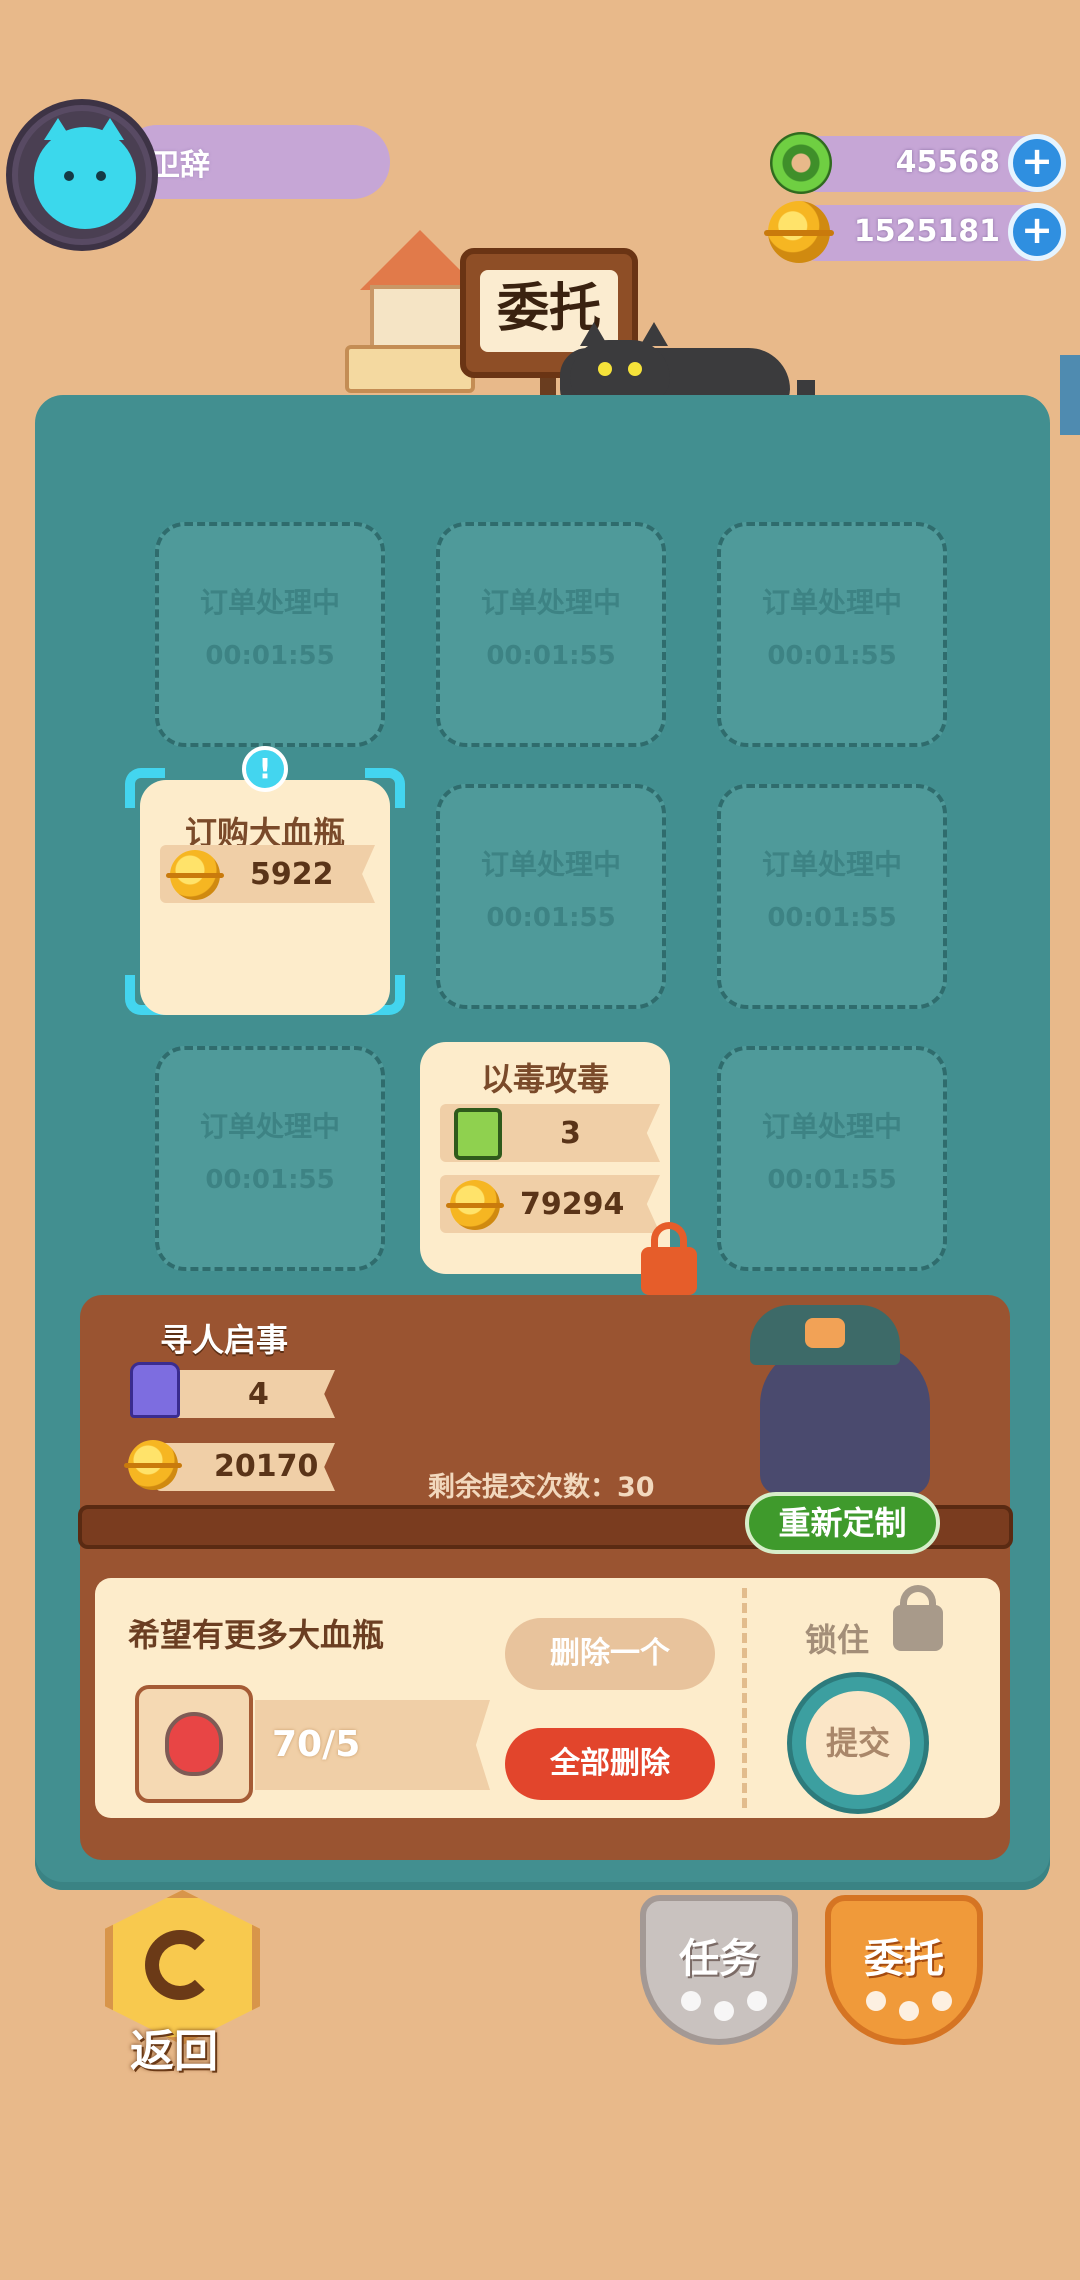 Image resolution: width=1080 pixels, height=2280 pixels. Describe the element at coordinates (265, 897) in the screenshot. I see `order-card-selected: 订购大血瓶 5922` at that location.